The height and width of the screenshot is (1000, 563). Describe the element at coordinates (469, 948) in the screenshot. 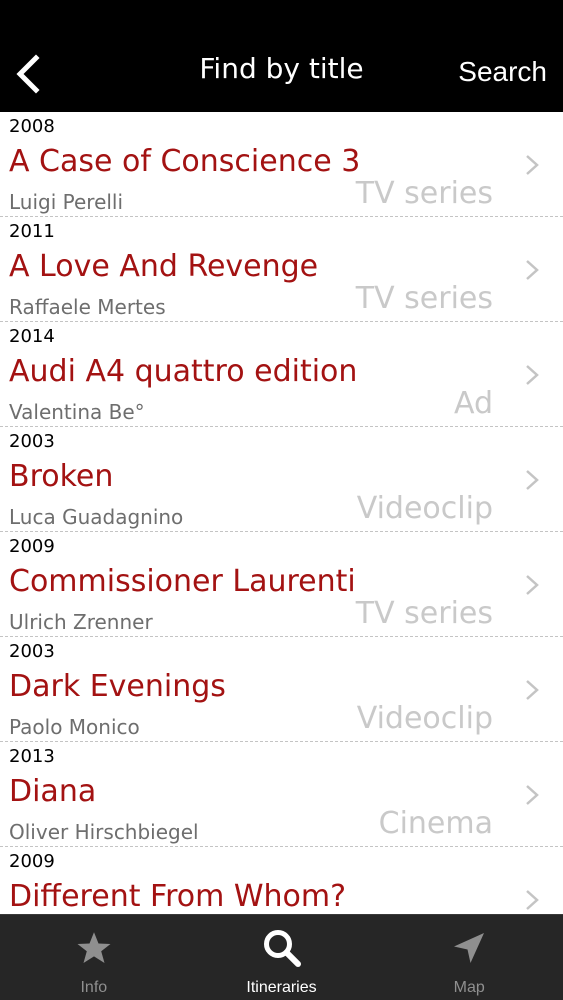

I see `location-arrow-icon` at that location.